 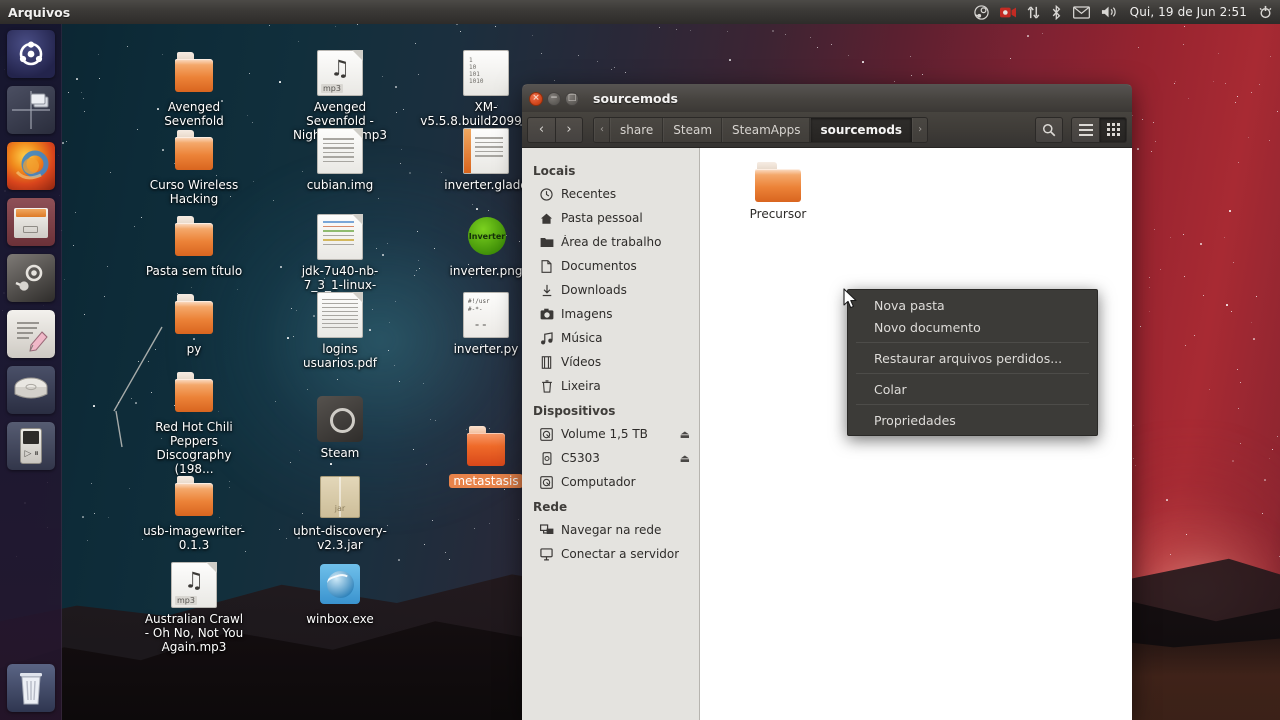 What do you see at coordinates (340, 513) in the screenshot?
I see `desktop-icon-ubnt-discovery-v2-3-jar: jar ubnt-discovery-v2.3.jar` at bounding box center [340, 513].